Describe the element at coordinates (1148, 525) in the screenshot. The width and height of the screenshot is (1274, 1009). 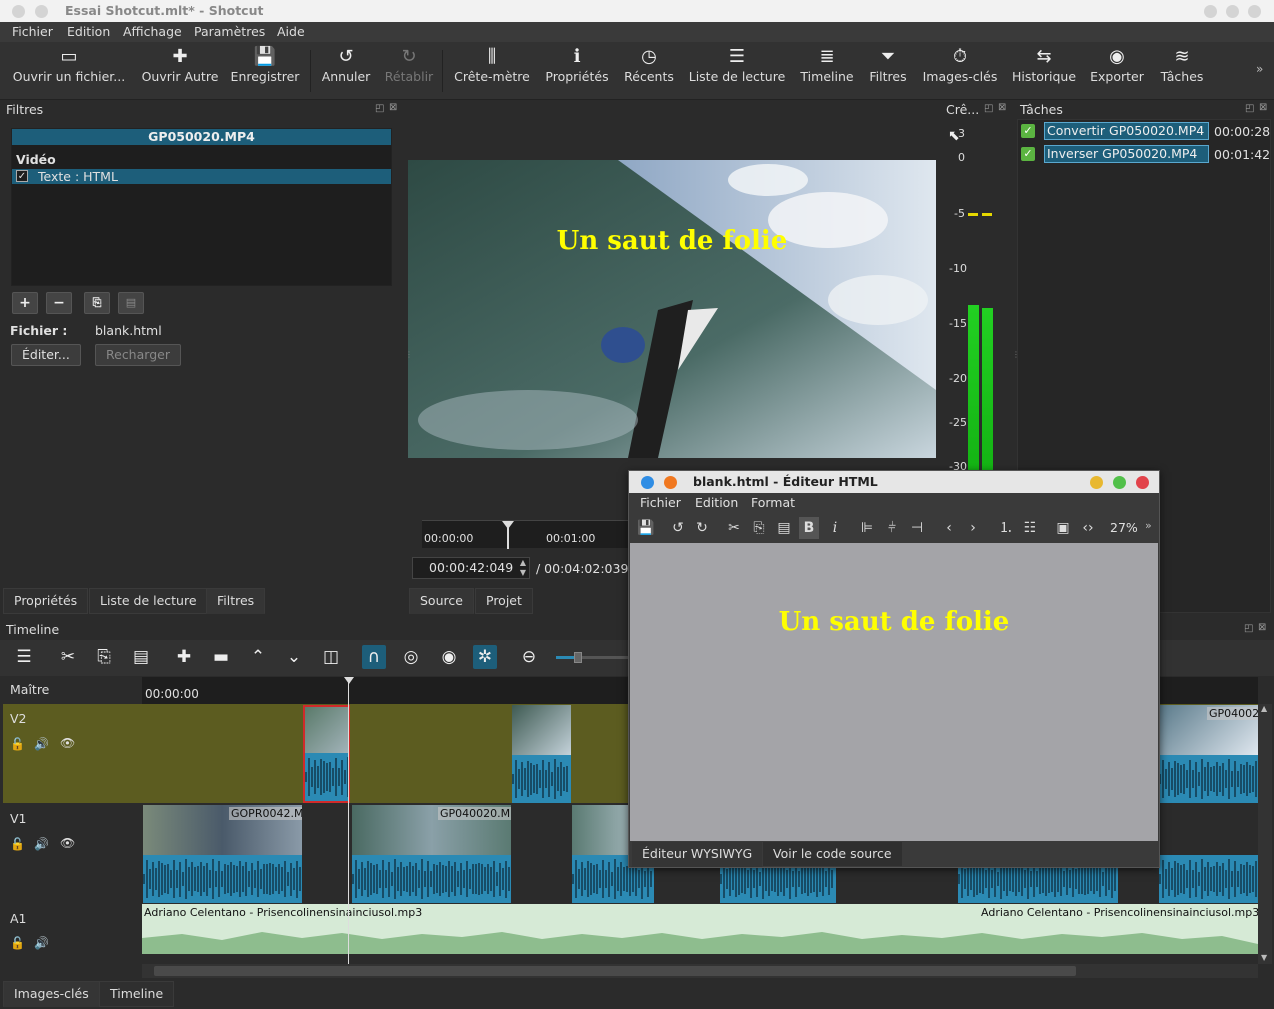
I see `editor-overflow-icon: »` at that location.